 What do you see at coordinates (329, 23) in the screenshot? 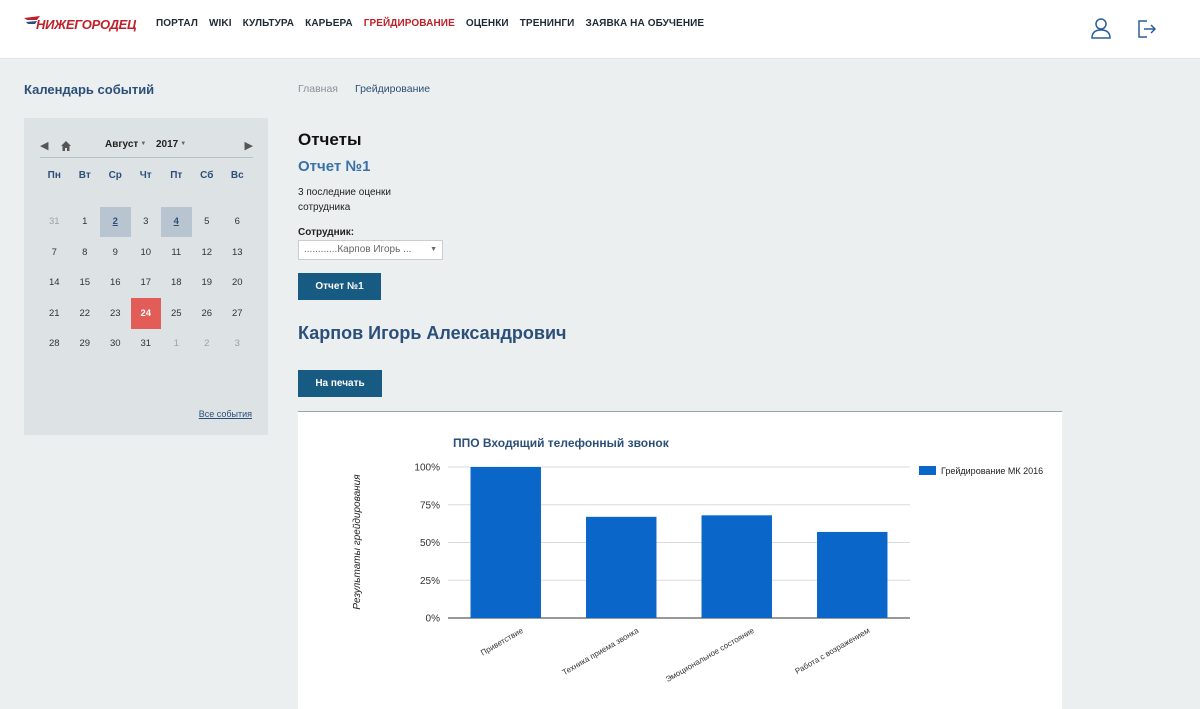
I see `nav-item-3: КАРЬЕРА` at bounding box center [329, 23].